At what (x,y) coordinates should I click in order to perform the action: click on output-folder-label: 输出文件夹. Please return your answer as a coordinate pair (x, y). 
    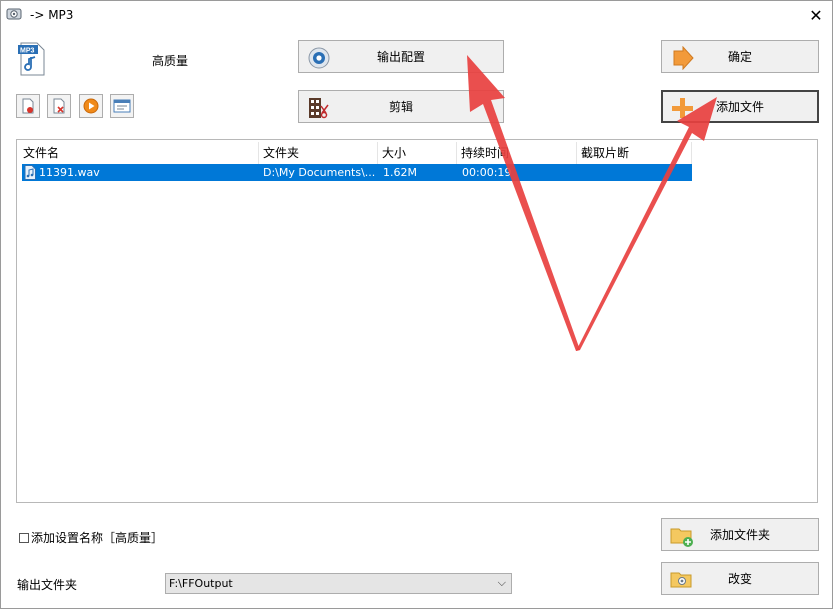
    Looking at the image, I should click on (47, 585).